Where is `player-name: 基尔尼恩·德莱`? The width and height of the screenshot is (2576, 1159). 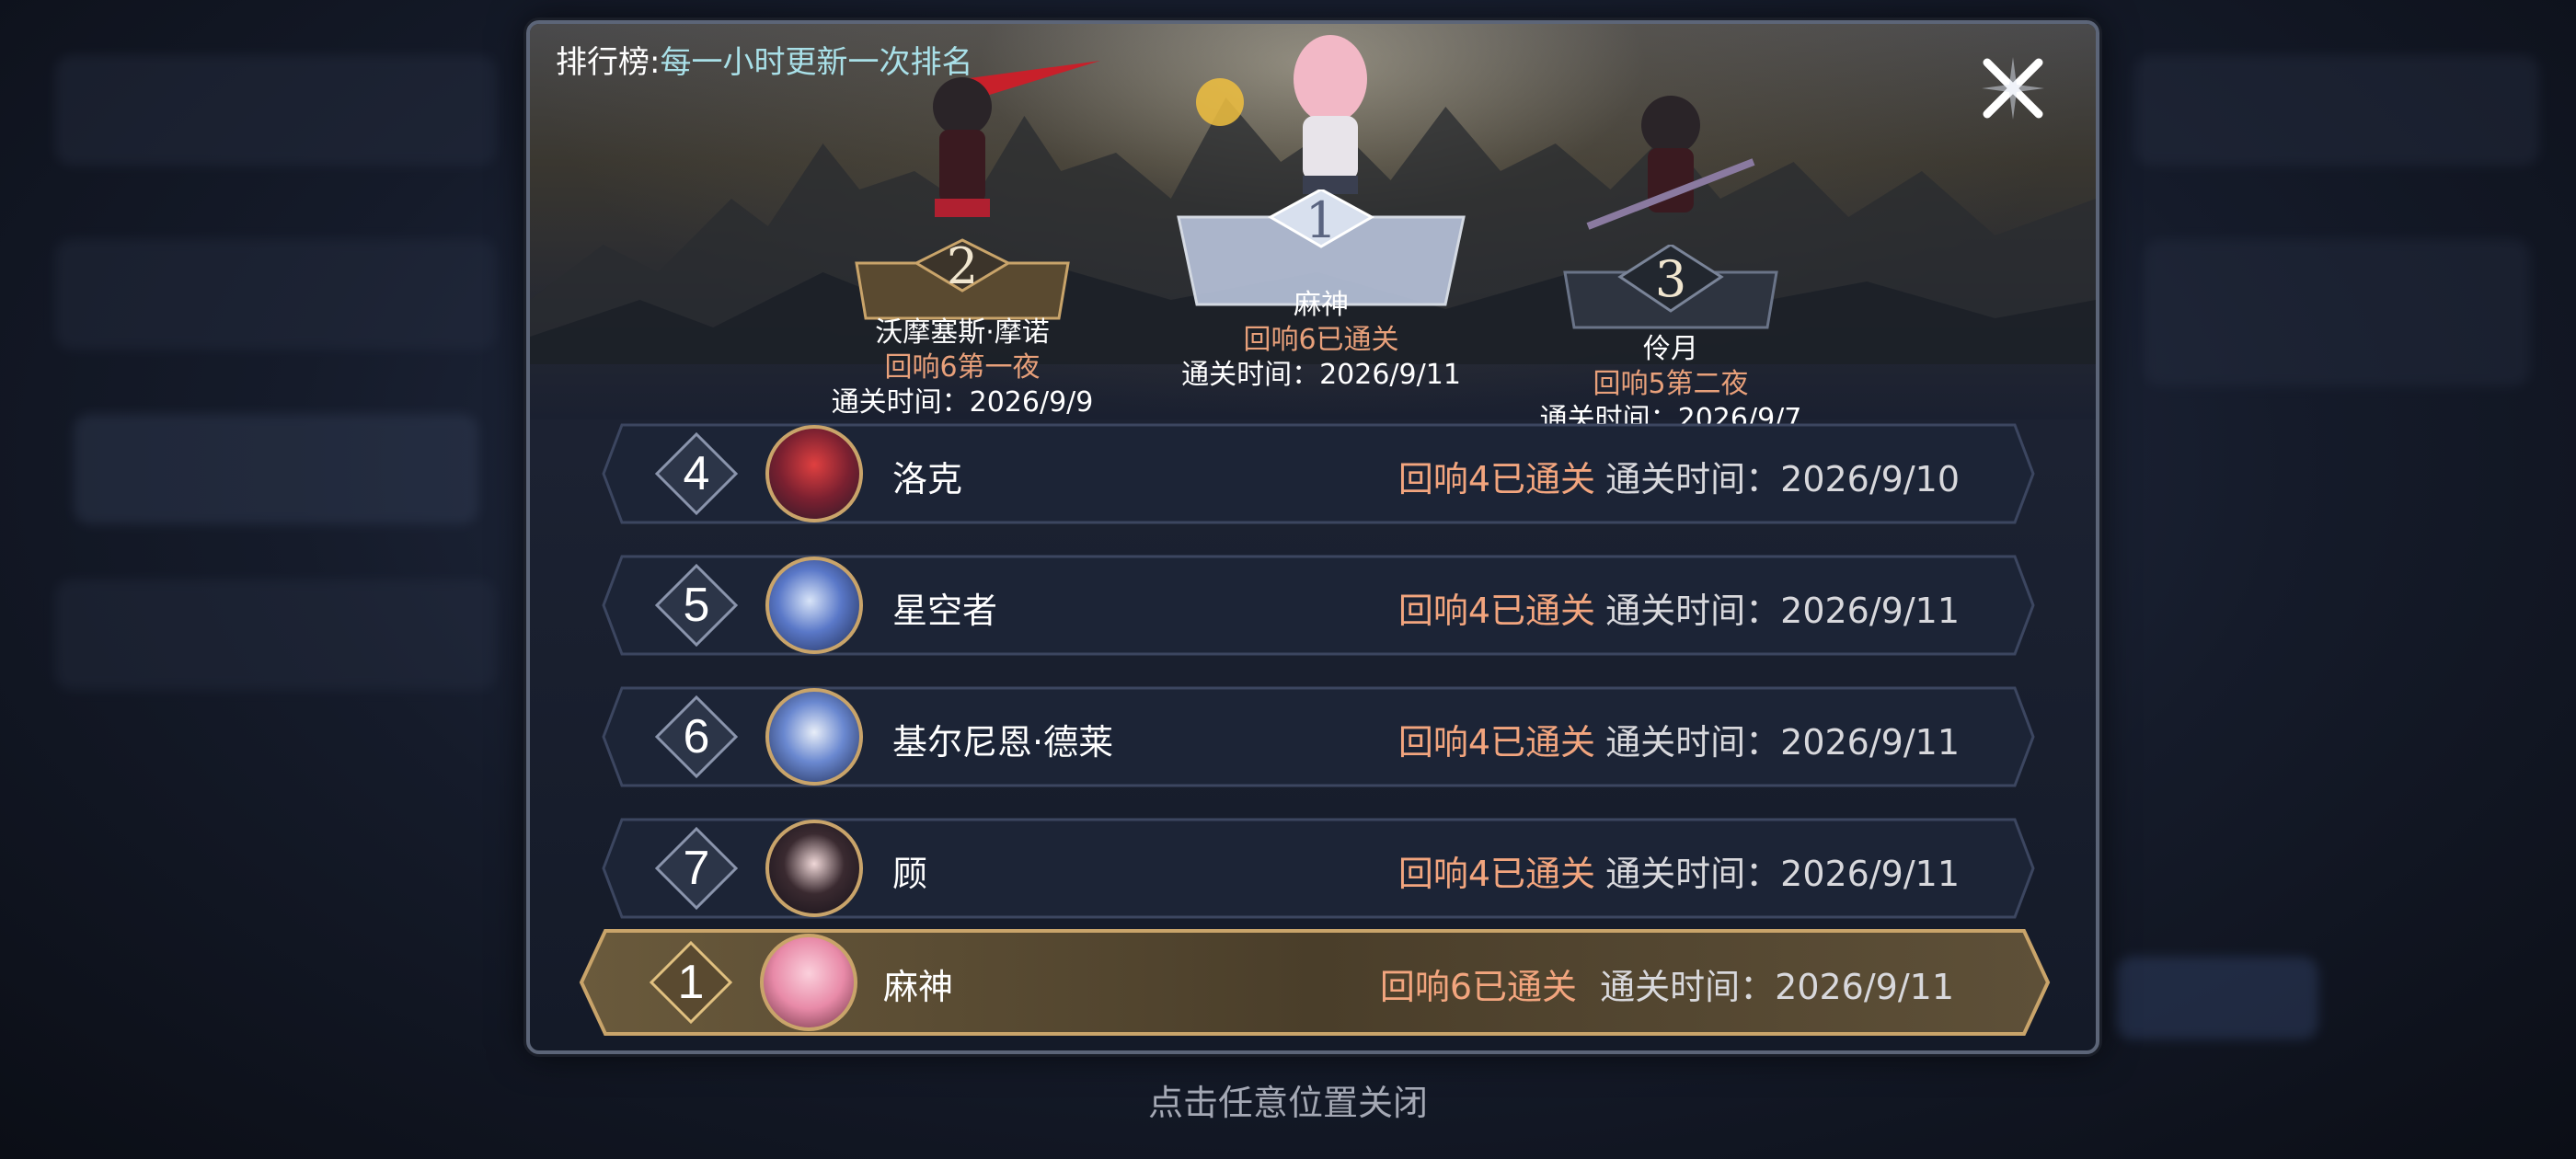 player-name: 基尔尼恩·德莱 is located at coordinates (1003, 742).